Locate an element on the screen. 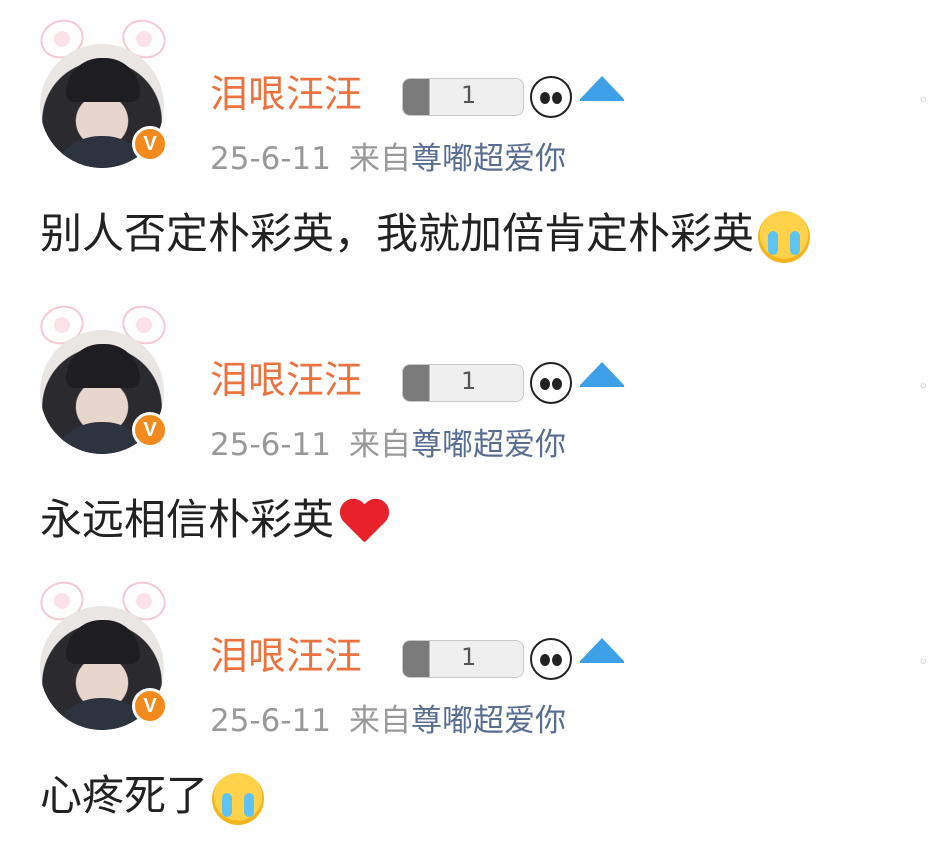 The width and height of the screenshot is (934, 860). comment-text-row: 永远相信朴彩英 is located at coordinates (215, 520).